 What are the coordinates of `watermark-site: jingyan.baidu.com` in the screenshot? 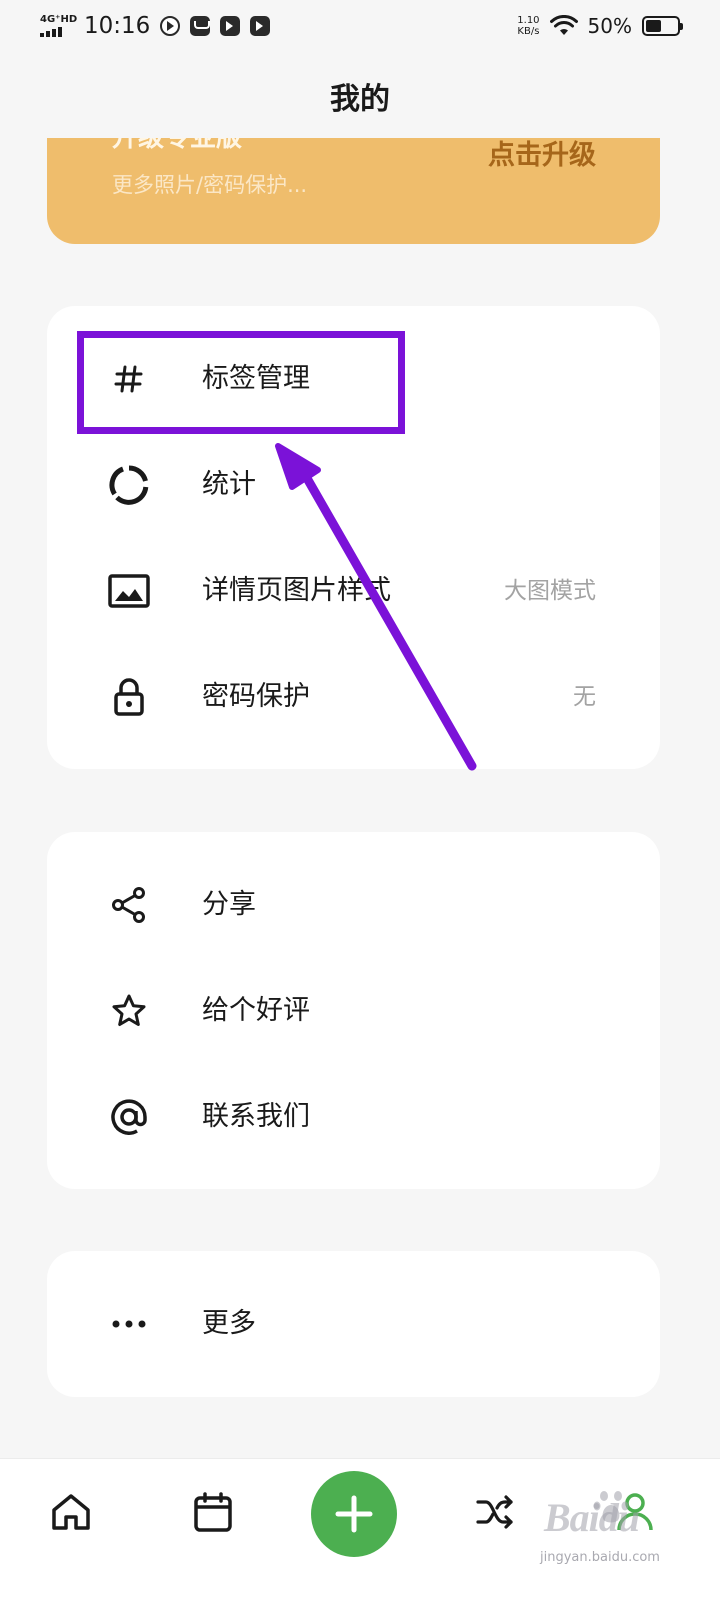 It's located at (600, 1557).